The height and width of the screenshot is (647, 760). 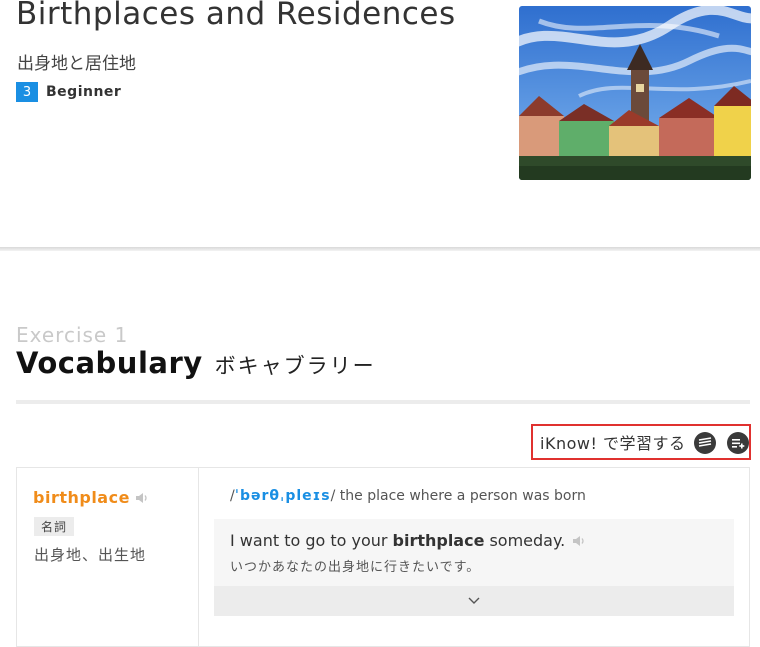 I want to click on exercise-divider, so click(x=383, y=402).